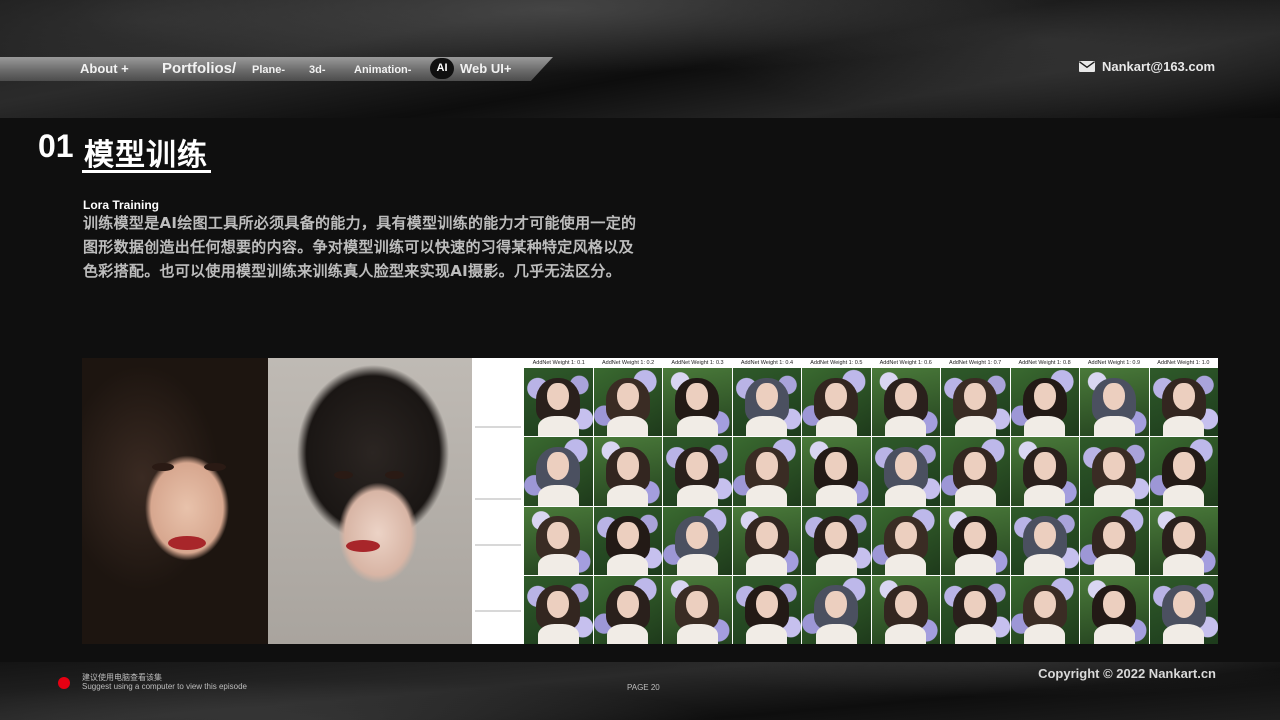 The height and width of the screenshot is (720, 1280). What do you see at coordinates (1158, 67) in the screenshot?
I see `contact-email: Nankart@163.com` at bounding box center [1158, 67].